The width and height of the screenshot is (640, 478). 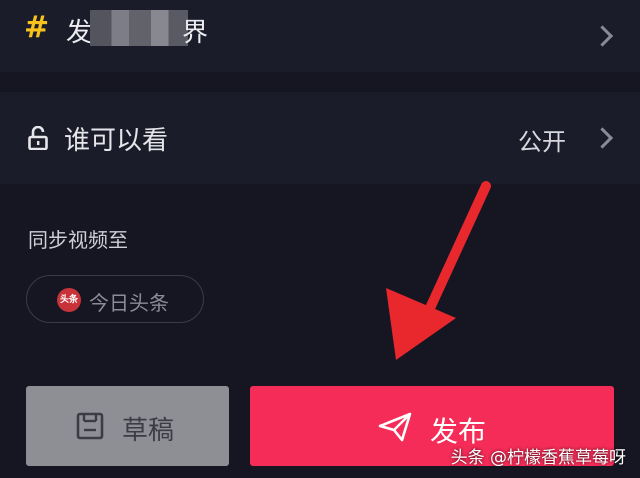 What do you see at coordinates (116, 141) in the screenshot?
I see `privacy-label: 谁可以看` at bounding box center [116, 141].